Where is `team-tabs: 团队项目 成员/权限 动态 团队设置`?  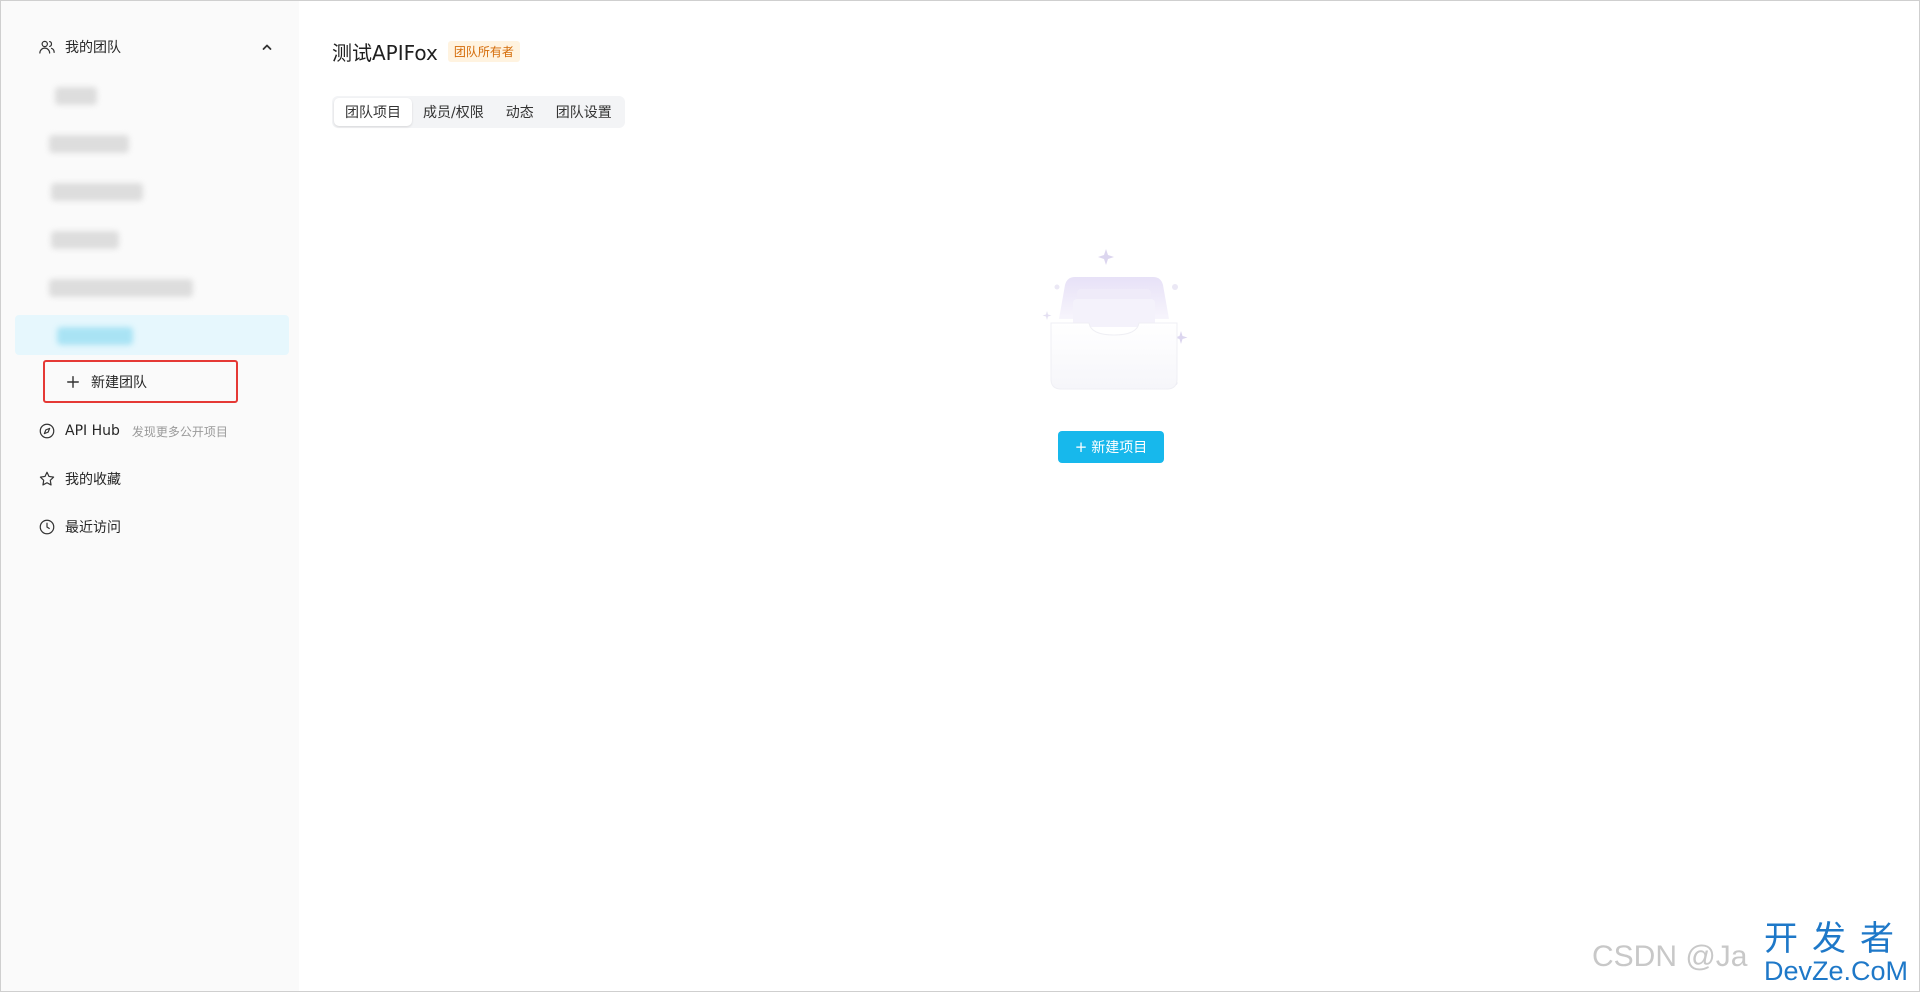
team-tabs: 团队项目 成员/权限 动态 团队设置 is located at coordinates (478, 112).